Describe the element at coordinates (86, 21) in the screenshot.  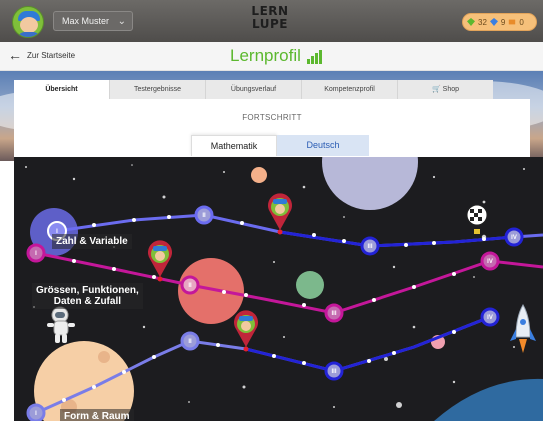
I see `user-name: Max Muster` at that location.